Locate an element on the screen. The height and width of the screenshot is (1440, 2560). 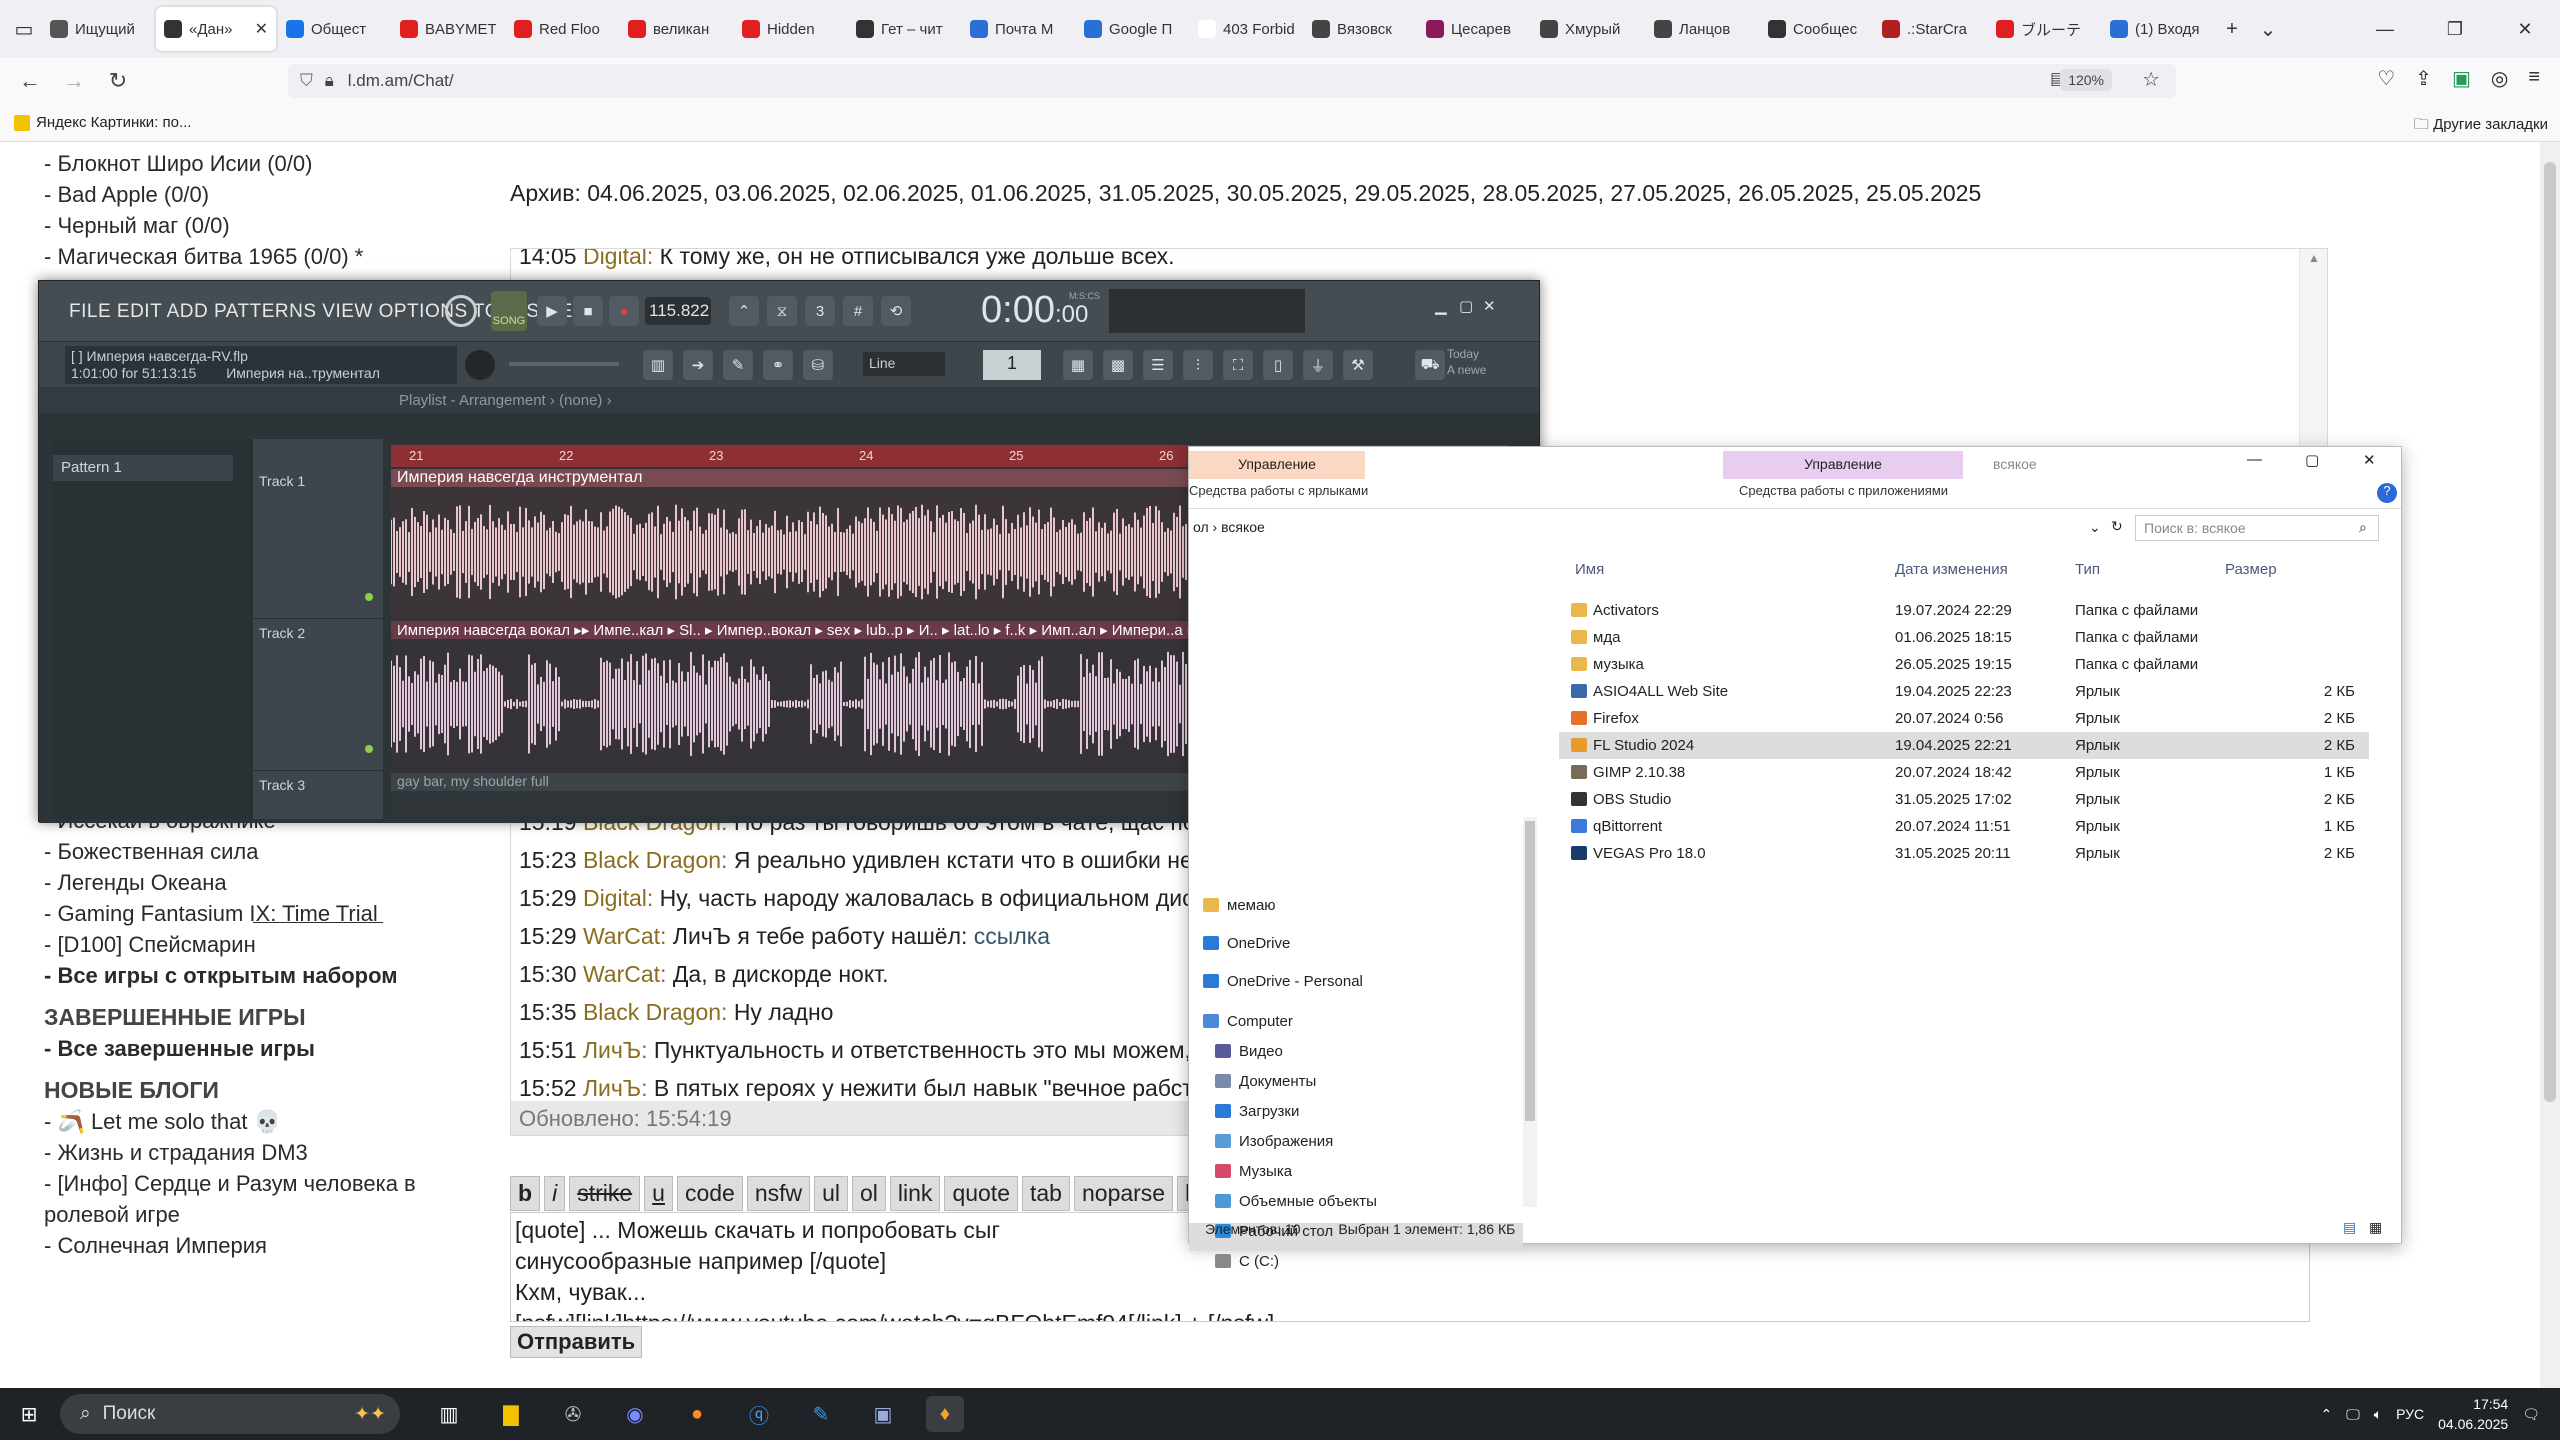
editor-ol-button: ol is located at coordinates (869, 1193).